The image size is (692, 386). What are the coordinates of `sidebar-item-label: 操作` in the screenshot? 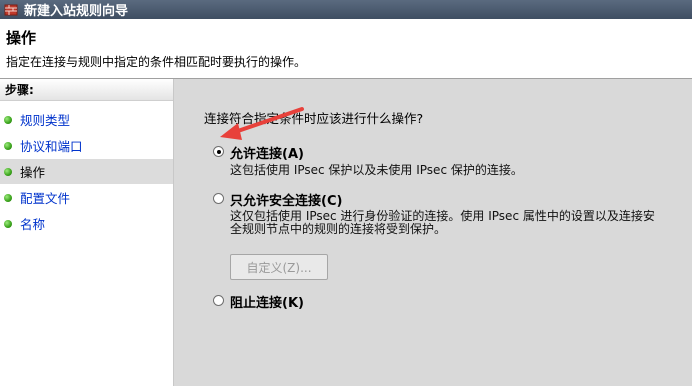 It's located at (33, 172).